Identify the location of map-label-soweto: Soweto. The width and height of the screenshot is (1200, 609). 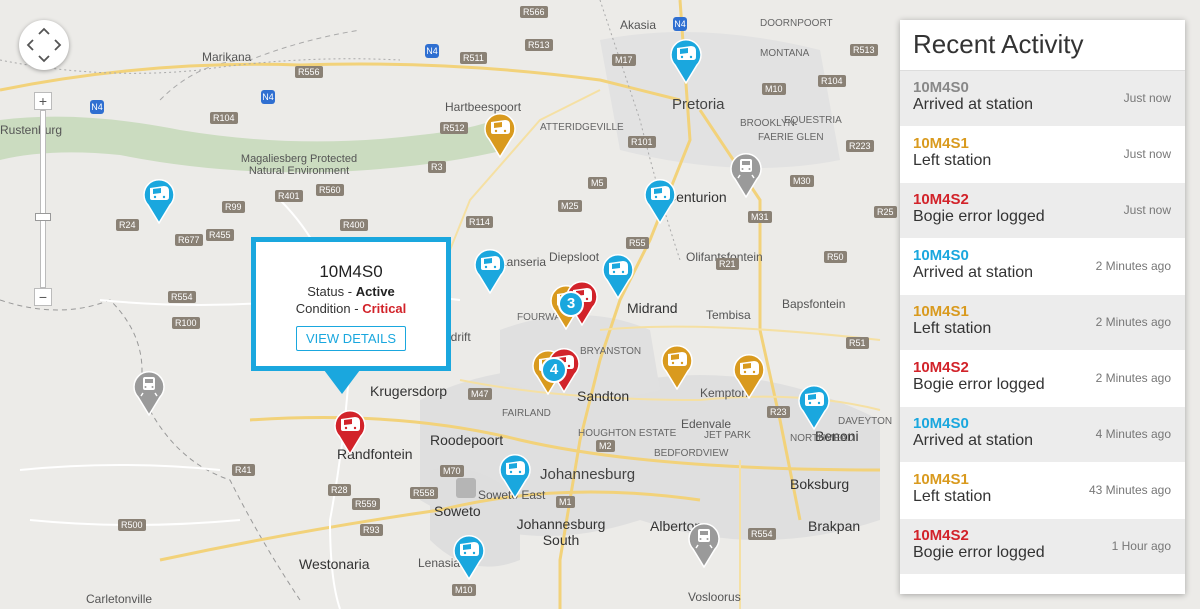
(457, 511).